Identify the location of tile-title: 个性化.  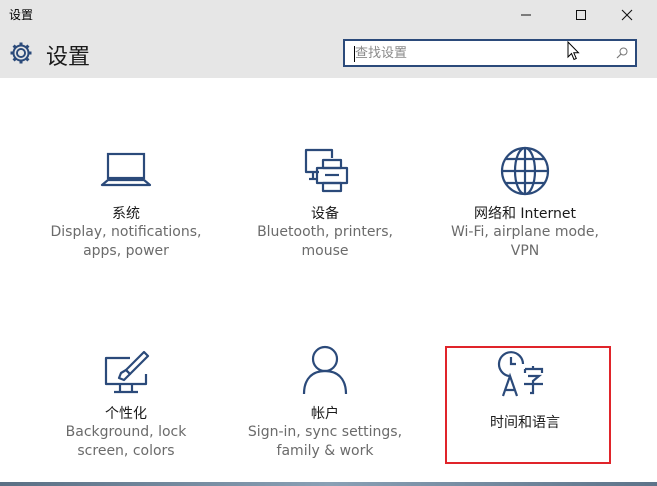
(126, 414).